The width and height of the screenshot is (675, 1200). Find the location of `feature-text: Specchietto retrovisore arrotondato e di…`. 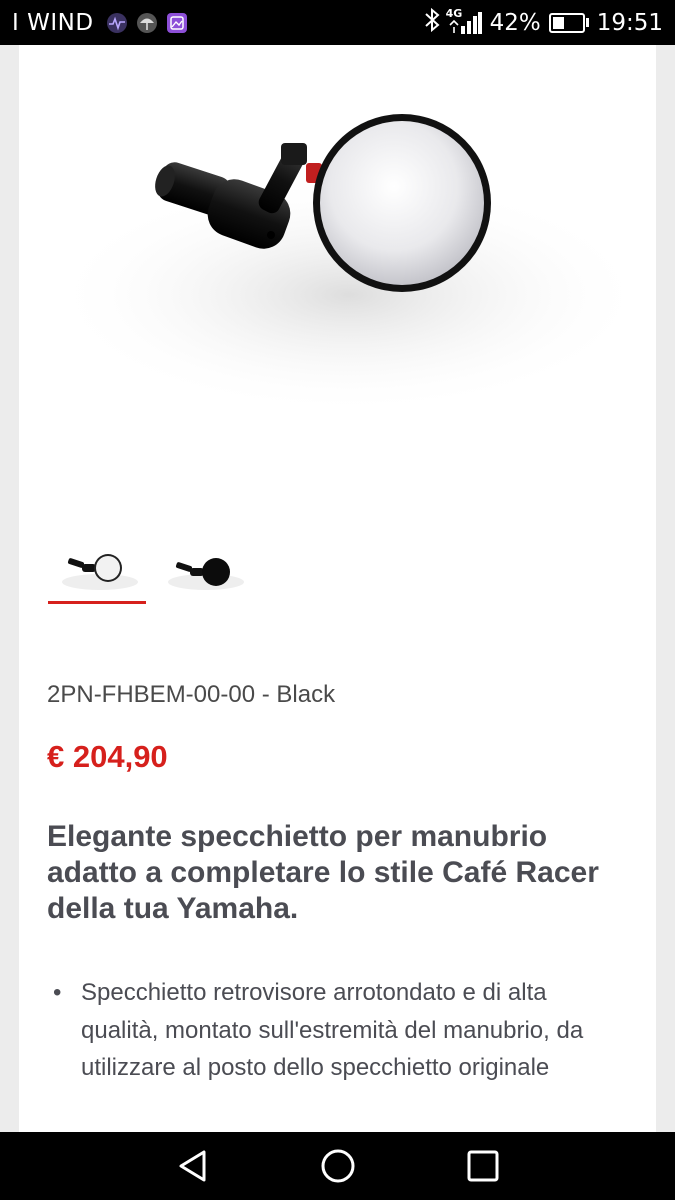

feature-text: Specchietto retrovisore arrotondato e di… is located at coordinates (332, 1030).